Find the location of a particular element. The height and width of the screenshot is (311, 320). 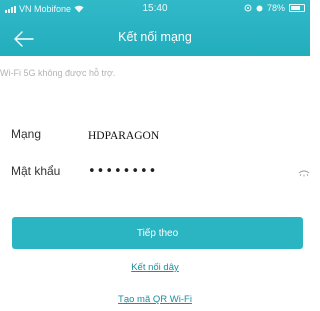

unsupported-notice: Wi-Fi 5G không được hỗ trợ. is located at coordinates (58, 73).